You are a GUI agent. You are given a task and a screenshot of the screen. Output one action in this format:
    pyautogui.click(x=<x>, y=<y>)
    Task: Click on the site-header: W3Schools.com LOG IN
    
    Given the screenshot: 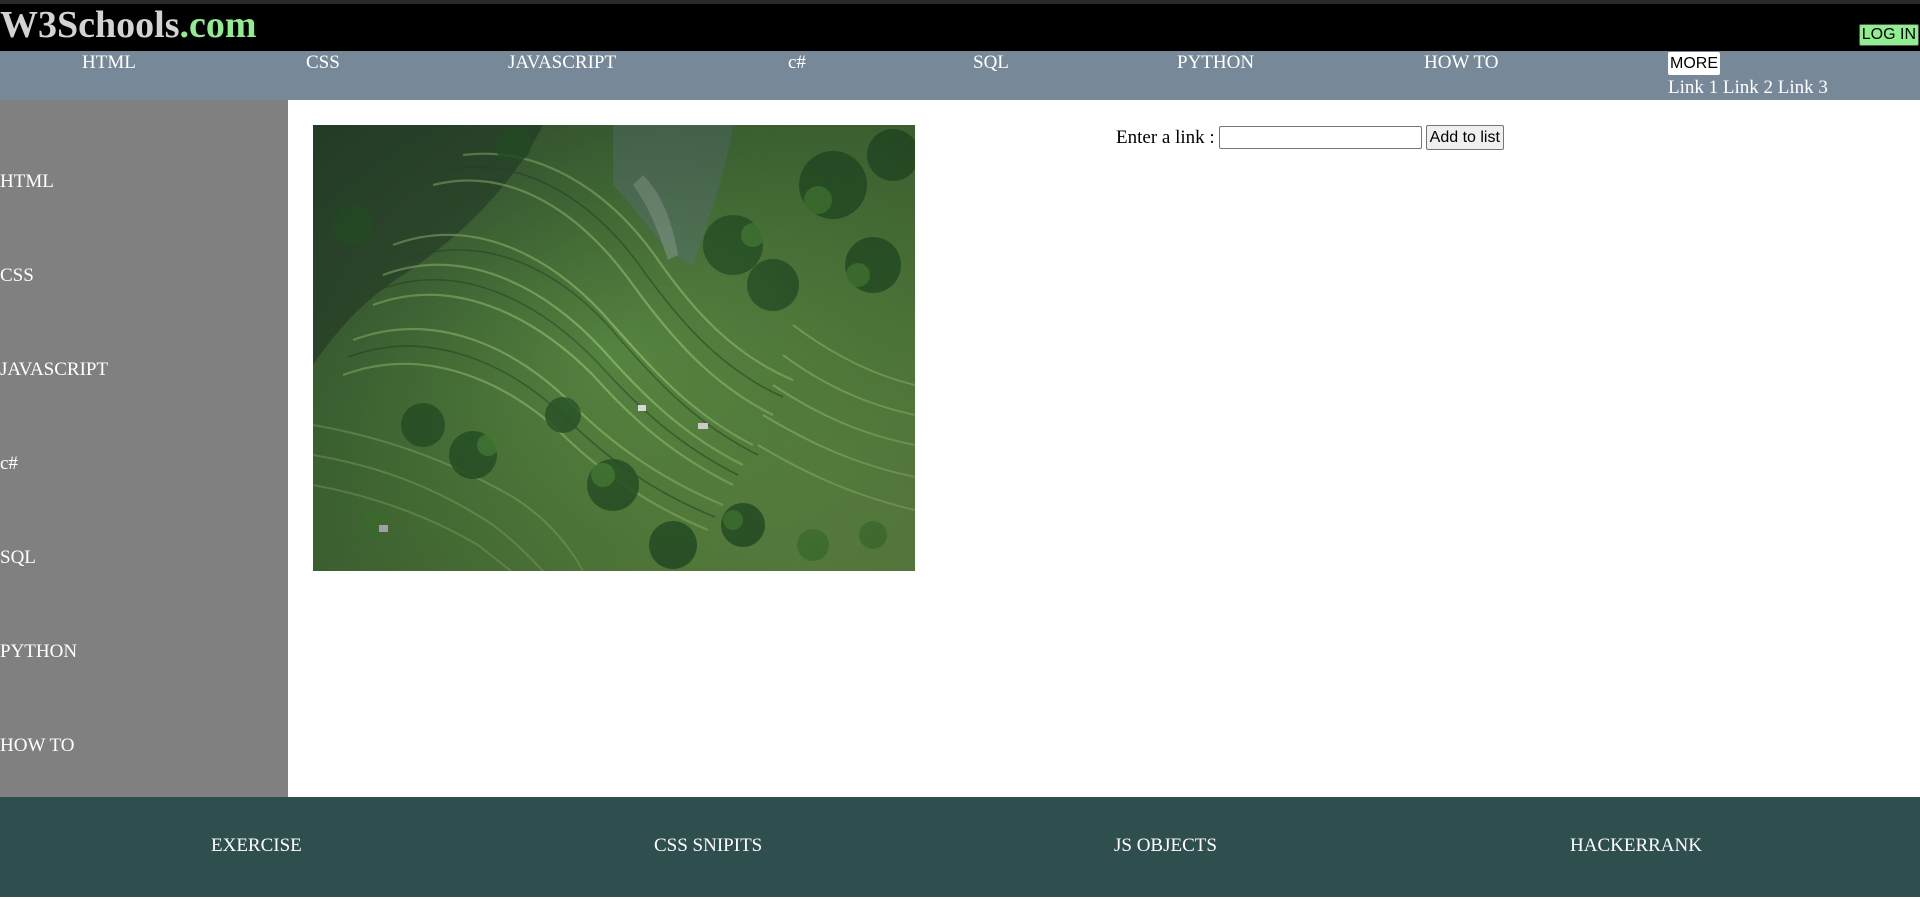 What is the action you would take?
    pyautogui.click(x=960, y=27)
    